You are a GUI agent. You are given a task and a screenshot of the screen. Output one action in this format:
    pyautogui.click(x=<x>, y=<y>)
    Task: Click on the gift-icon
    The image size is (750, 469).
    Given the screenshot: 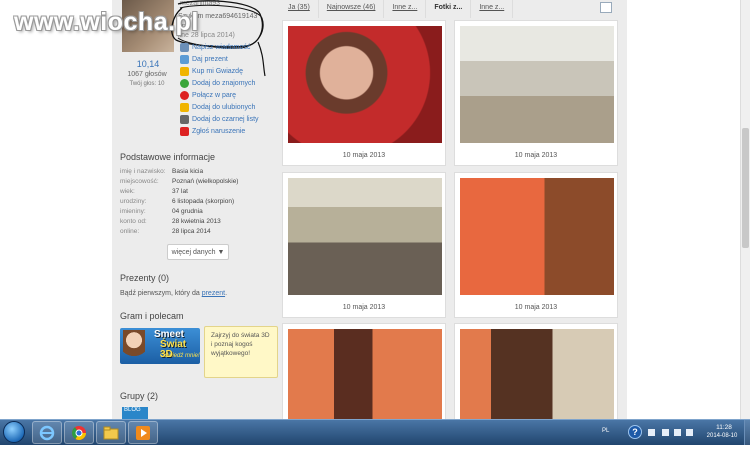 What is the action you would take?
    pyautogui.click(x=184, y=59)
    